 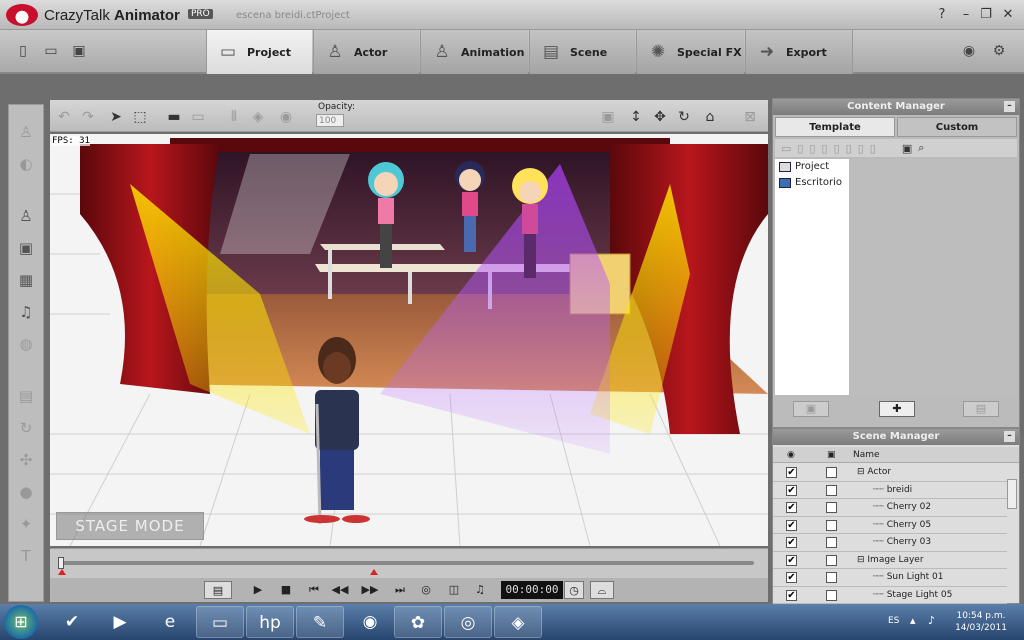 I want to click on import-icon: ▯, so click(x=849, y=148).